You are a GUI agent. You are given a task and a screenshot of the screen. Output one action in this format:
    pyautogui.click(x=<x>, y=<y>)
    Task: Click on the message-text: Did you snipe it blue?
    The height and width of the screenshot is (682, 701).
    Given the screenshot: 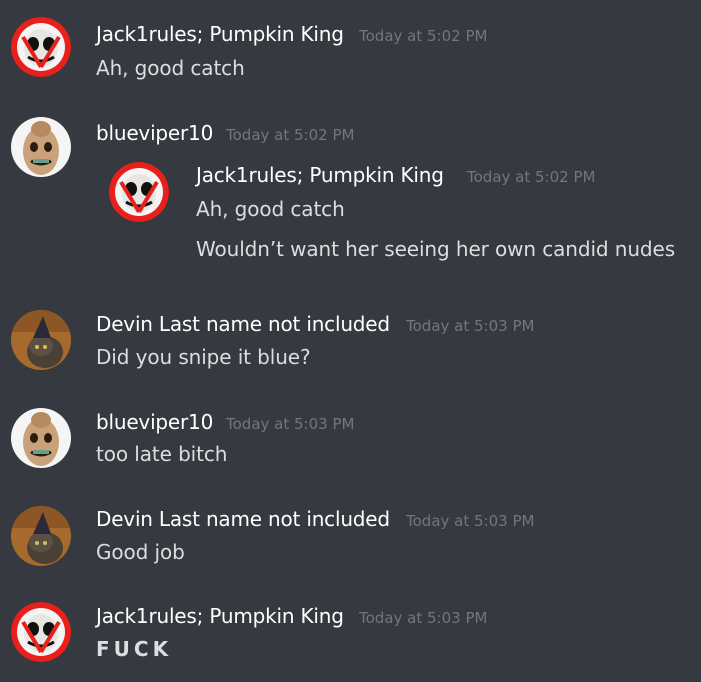 What is the action you would take?
    pyautogui.click(x=203, y=357)
    